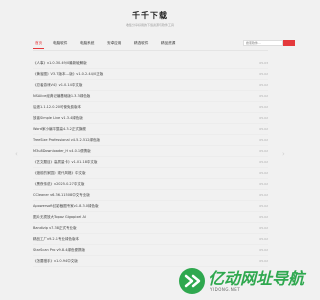  I want to click on list-item-title: 《黄雀图》V3.7版本---版》v1.0.2.44/0正版, so click(68, 74).